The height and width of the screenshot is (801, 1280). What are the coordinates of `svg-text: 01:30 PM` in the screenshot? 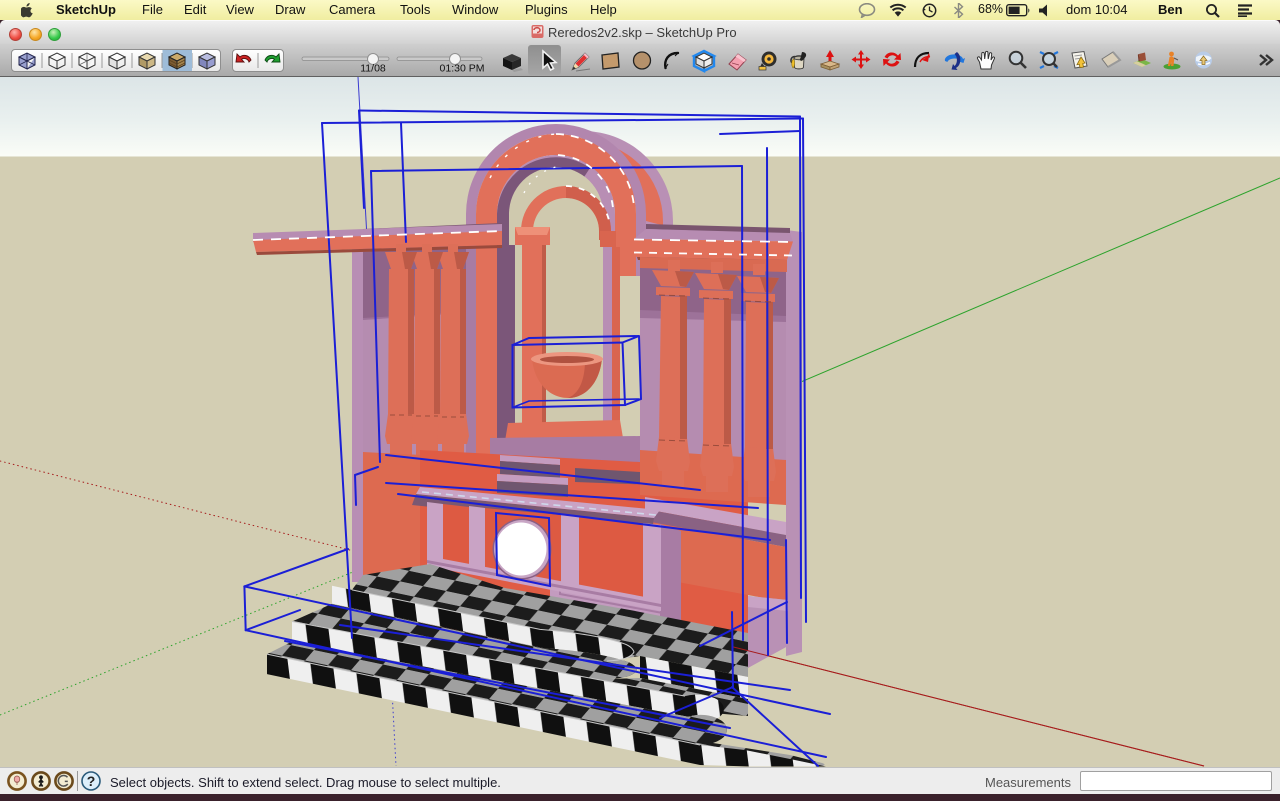 It's located at (462, 69).